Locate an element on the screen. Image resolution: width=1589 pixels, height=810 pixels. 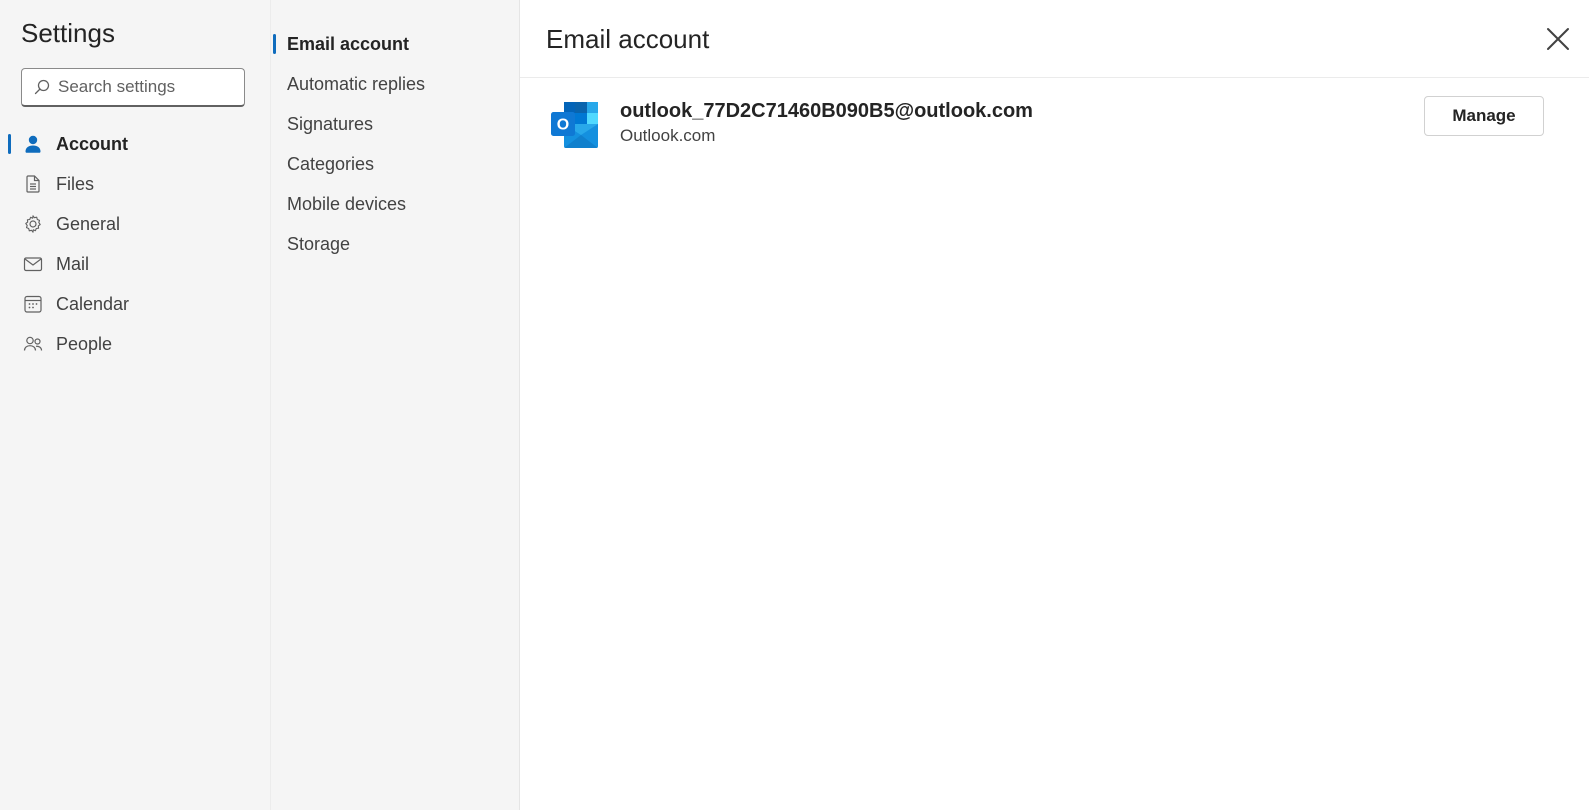
subnav-item-automatic-replies: Automatic replies is located at coordinates (395, 84).